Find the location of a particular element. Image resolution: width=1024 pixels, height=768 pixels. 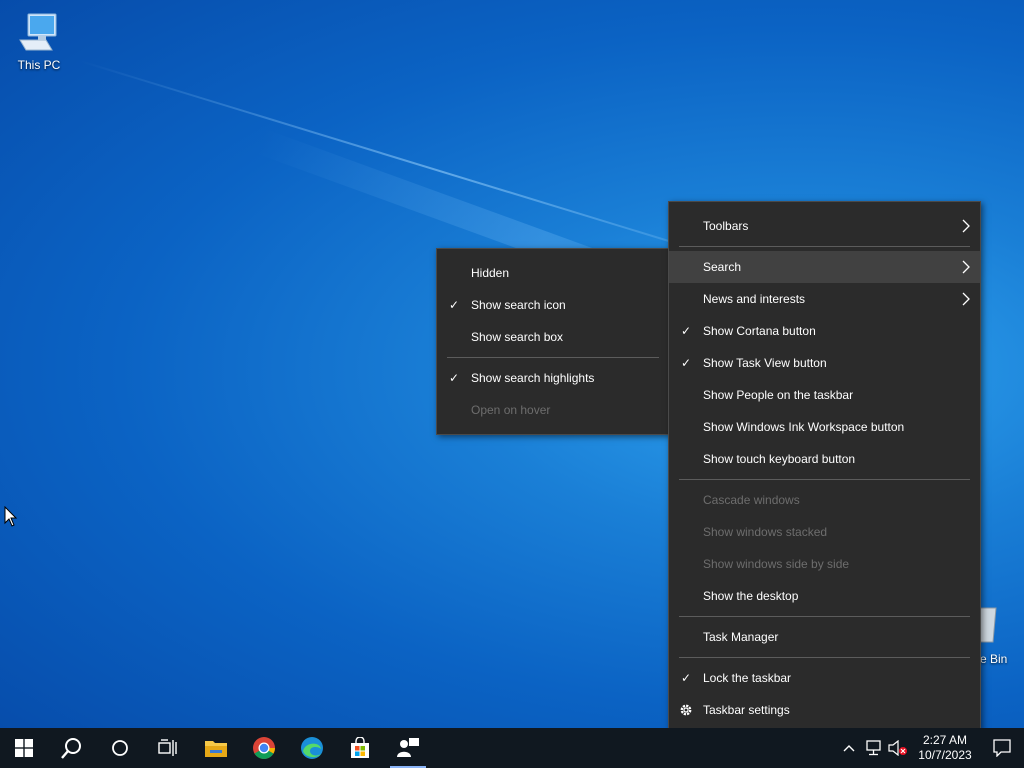

windows-logo-icon is located at coordinates (24, 748).